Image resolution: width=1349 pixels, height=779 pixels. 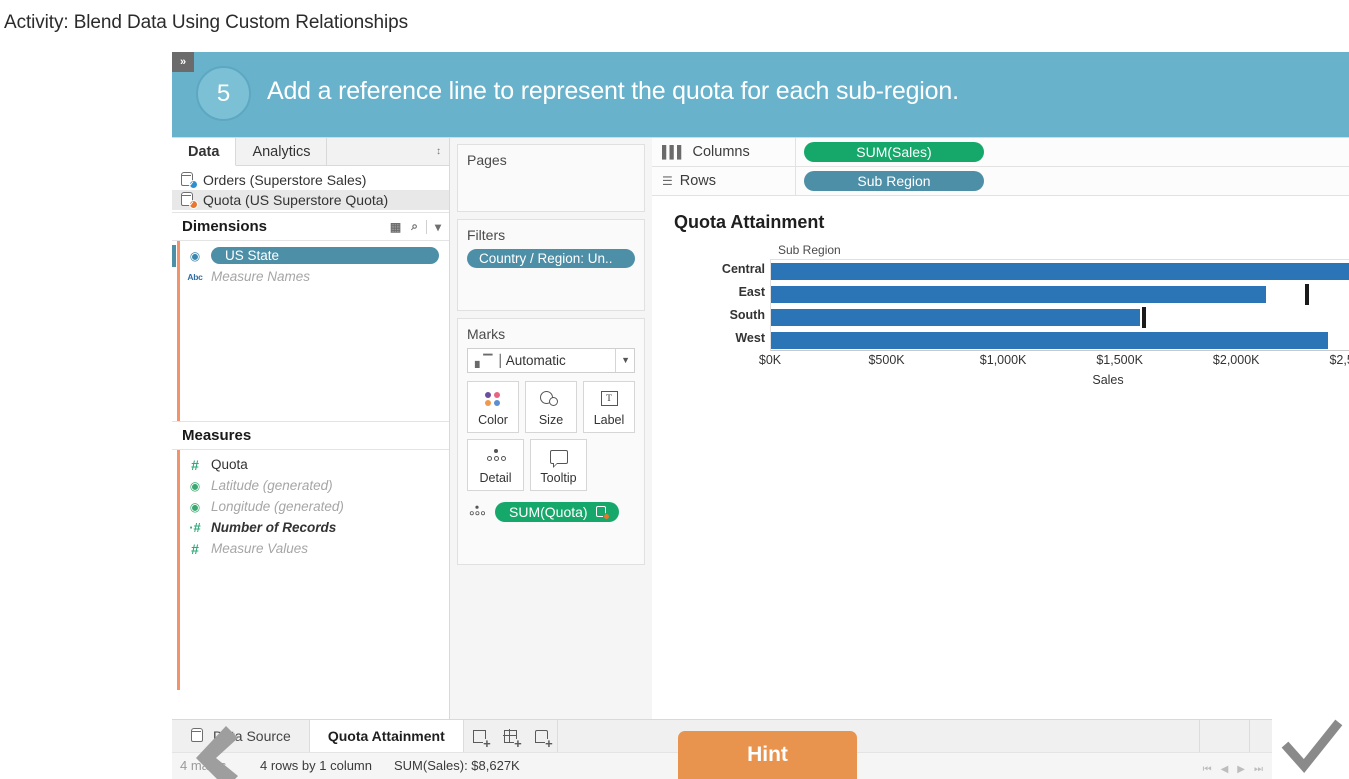 What do you see at coordinates (558, 477) in the screenshot?
I see `tooltip-button-label: Tooltip` at bounding box center [558, 477].